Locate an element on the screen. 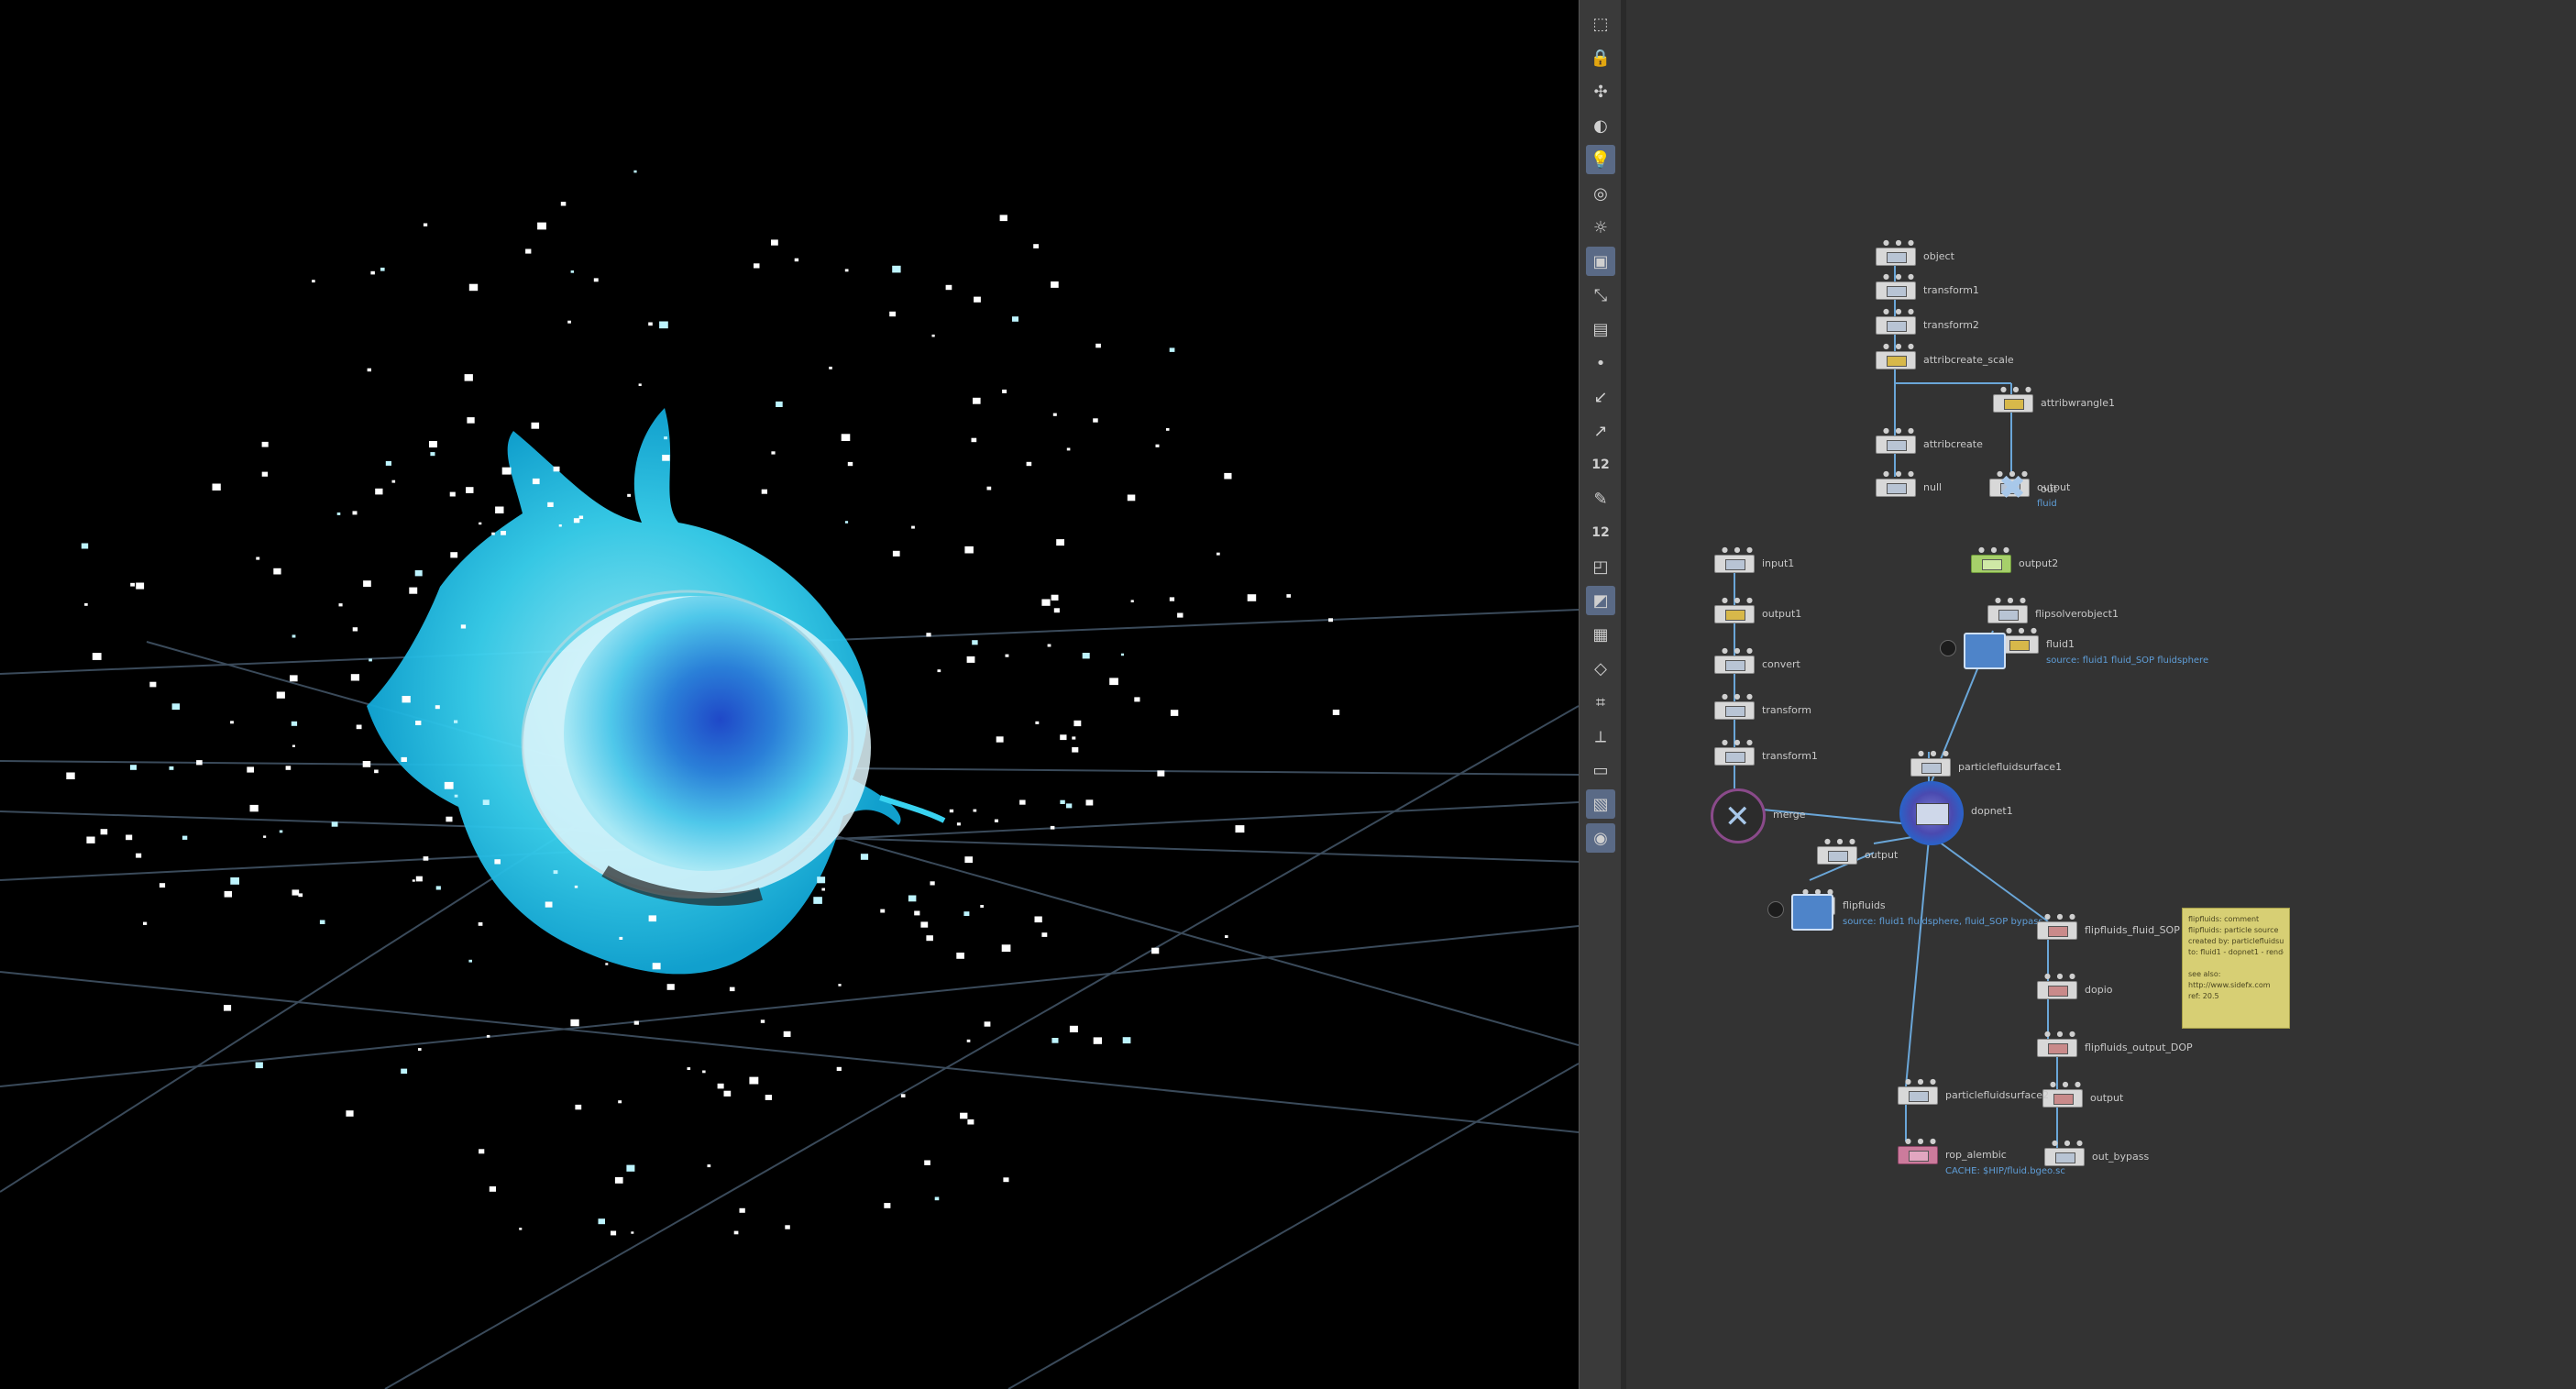 The width and height of the screenshot is (2576, 1389). node-out_bypass is located at coordinates (2064, 1157).